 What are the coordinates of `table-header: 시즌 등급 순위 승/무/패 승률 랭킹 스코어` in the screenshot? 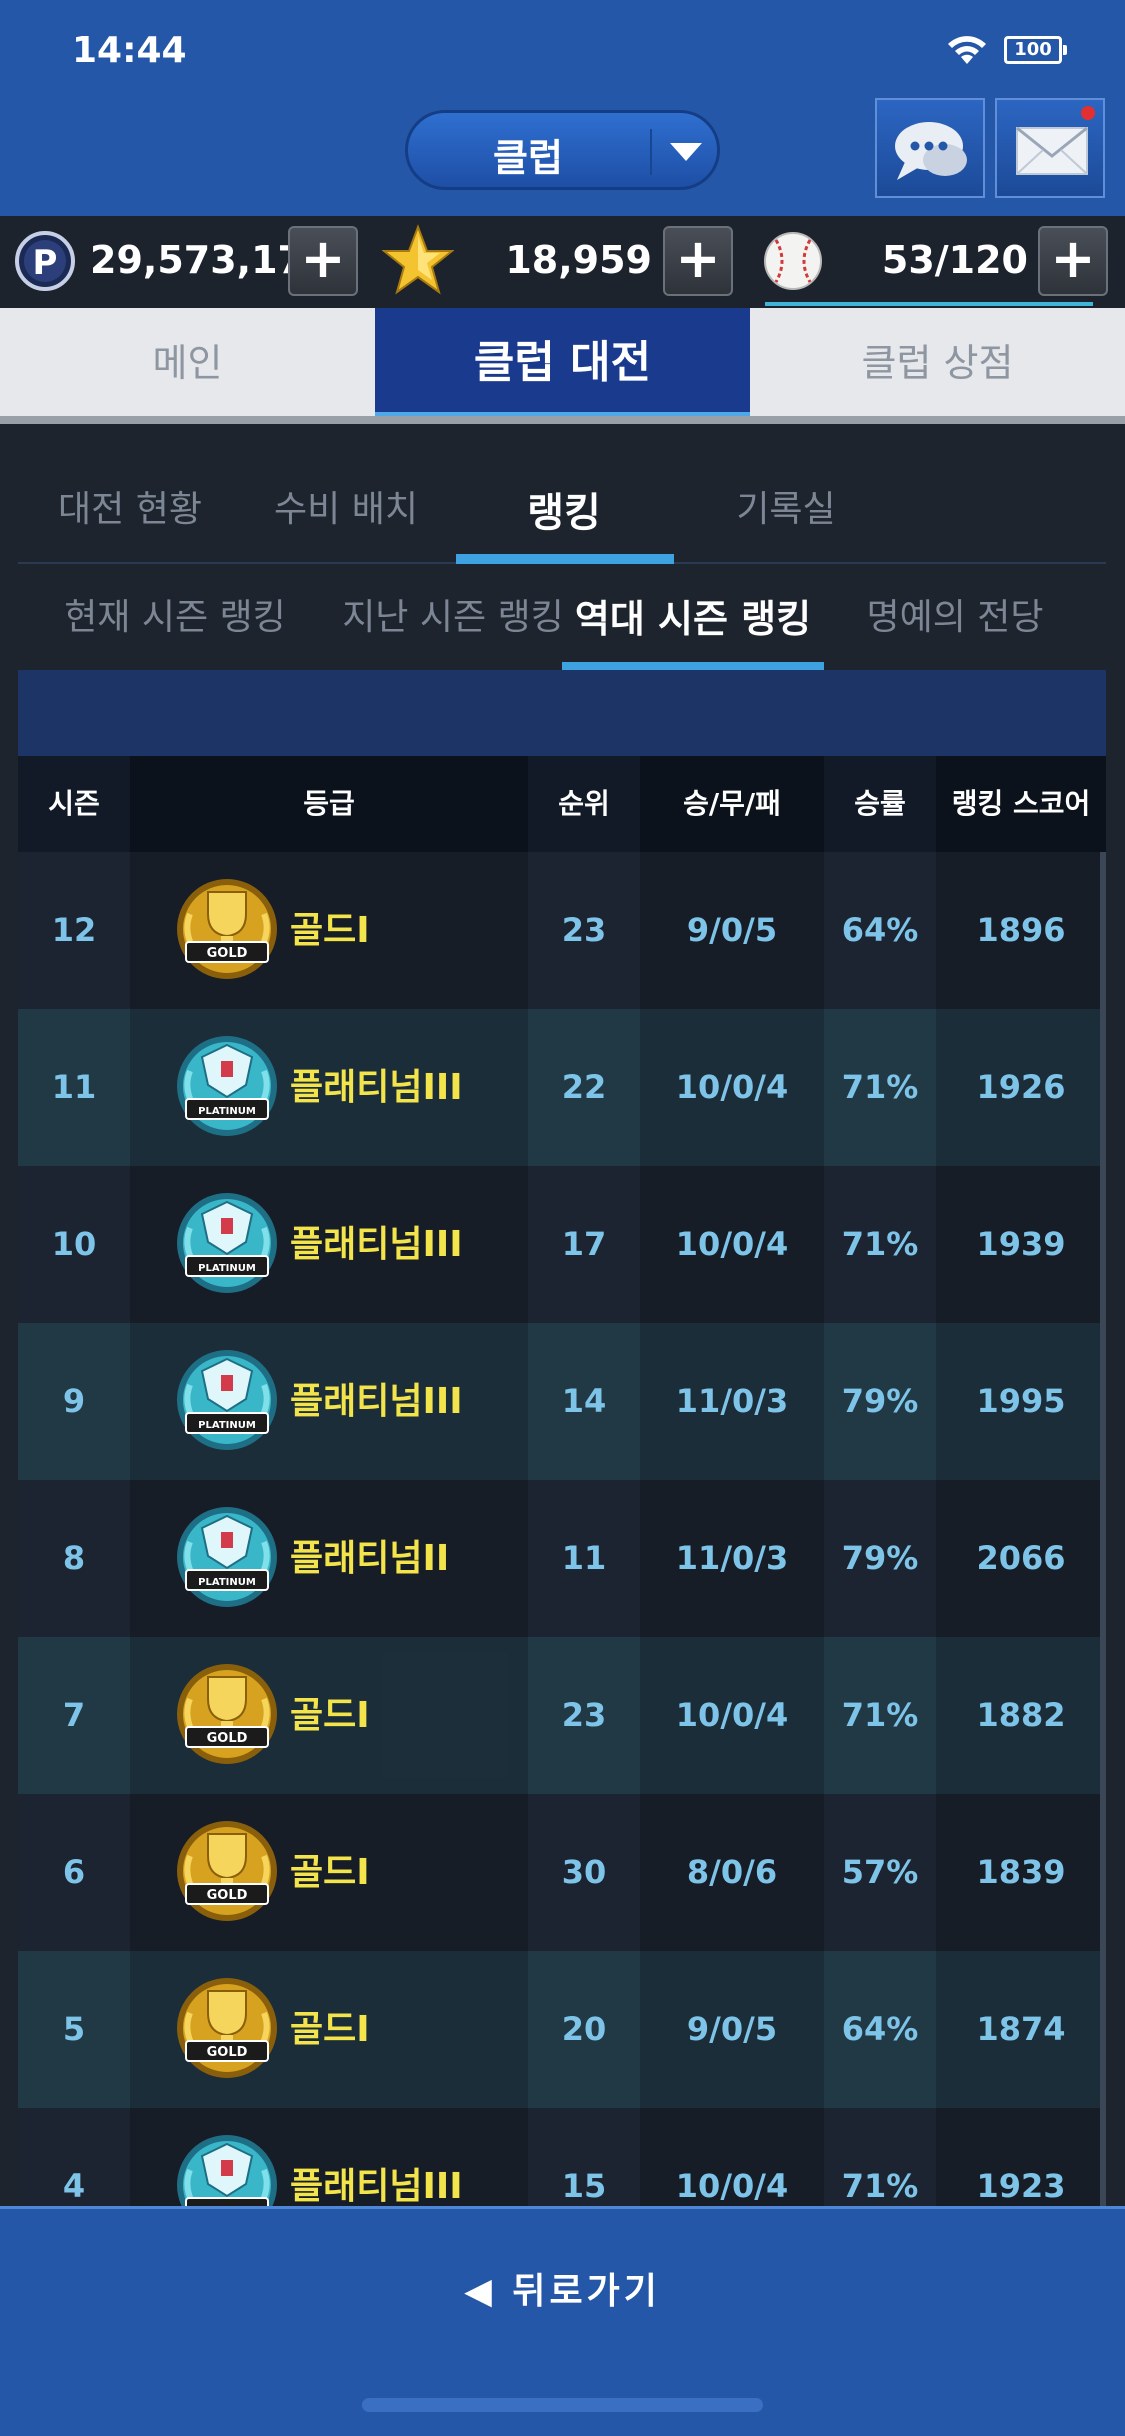 It's located at (562, 804).